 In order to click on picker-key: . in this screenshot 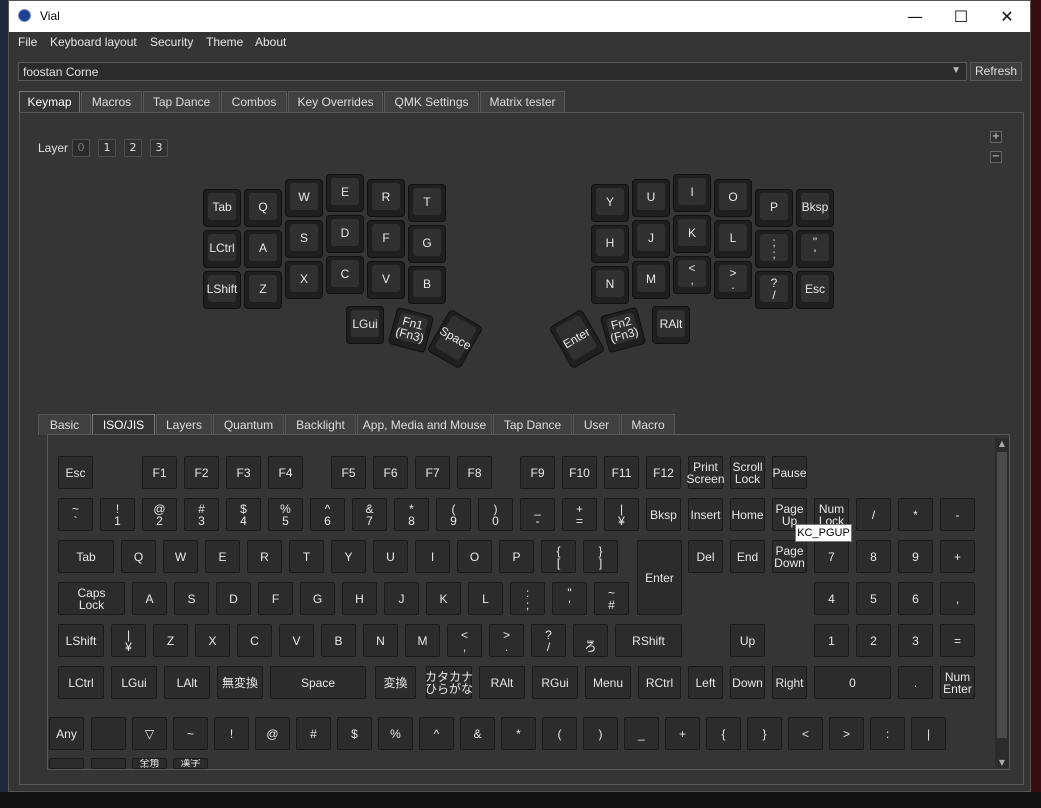, I will do `click(915, 682)`.